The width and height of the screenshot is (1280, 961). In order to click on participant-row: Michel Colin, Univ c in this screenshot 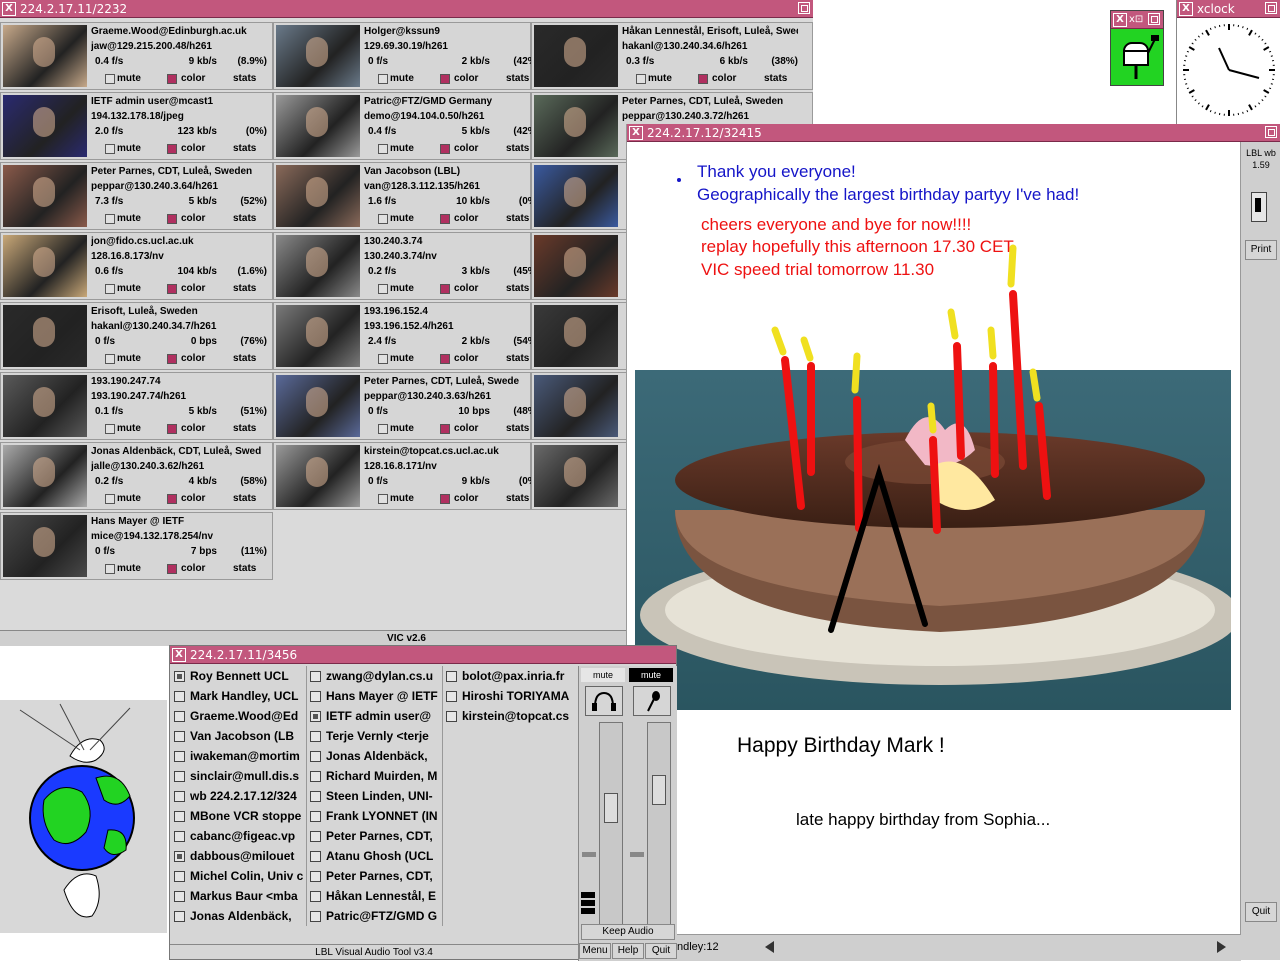, I will do `click(238, 876)`.